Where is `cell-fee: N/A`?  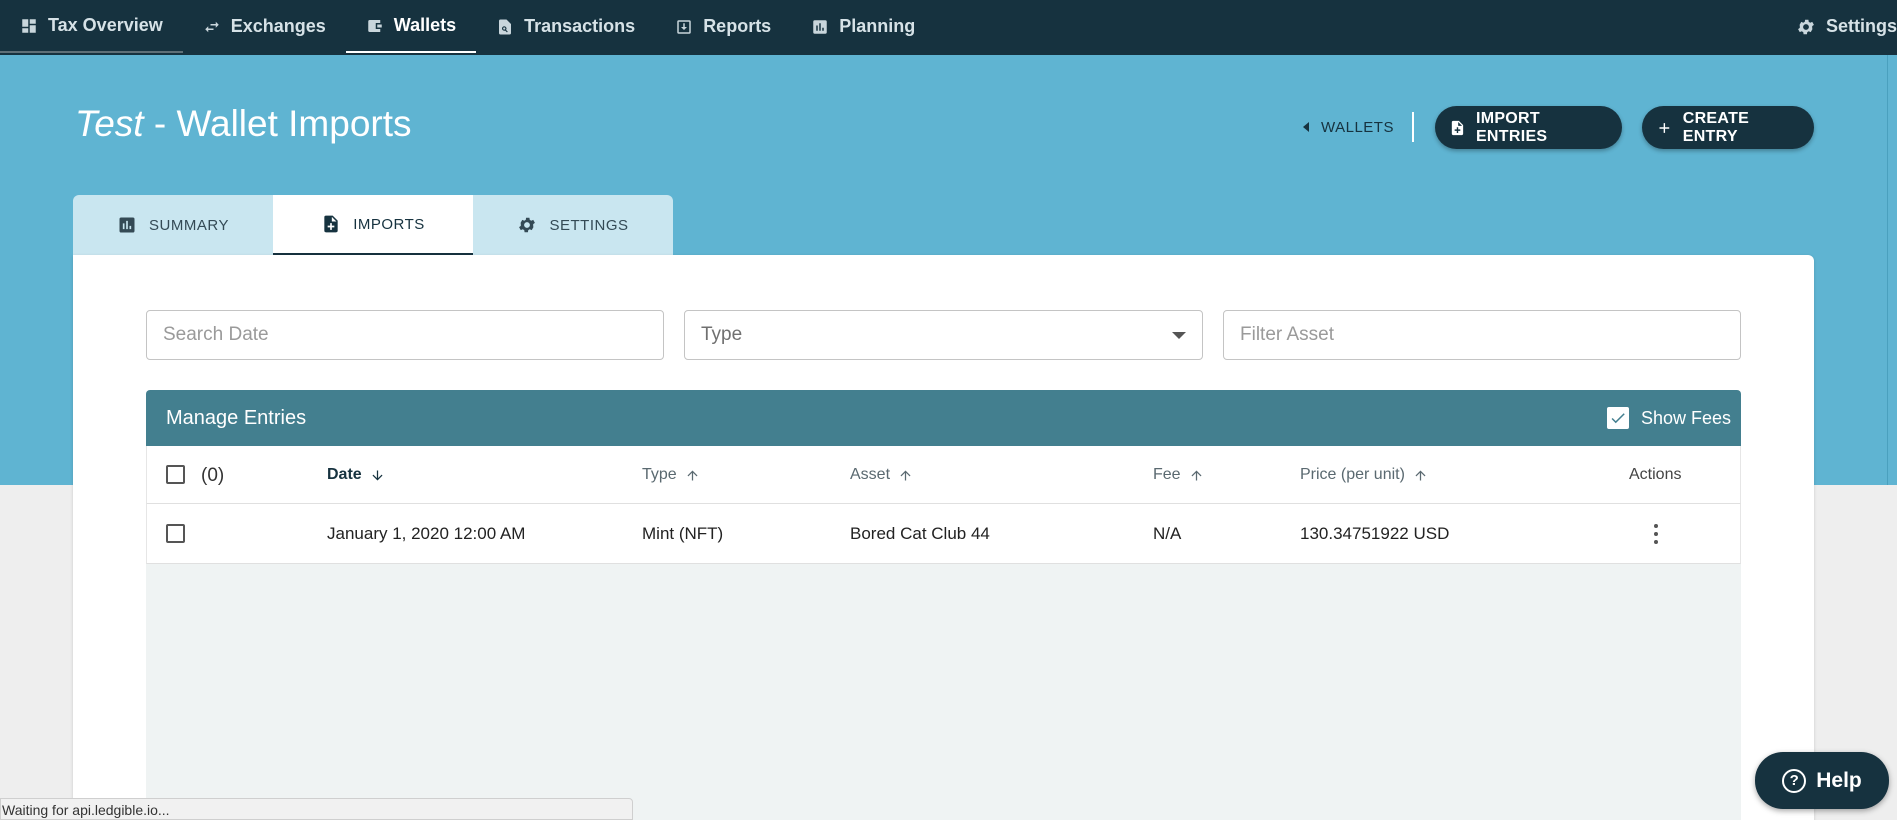 cell-fee: N/A is located at coordinates (1167, 533).